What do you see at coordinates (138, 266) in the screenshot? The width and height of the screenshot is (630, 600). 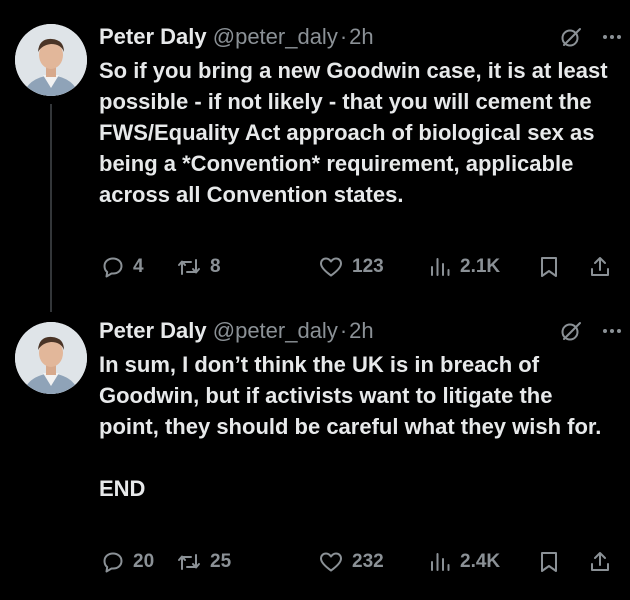 I see `reply-count: 4` at bounding box center [138, 266].